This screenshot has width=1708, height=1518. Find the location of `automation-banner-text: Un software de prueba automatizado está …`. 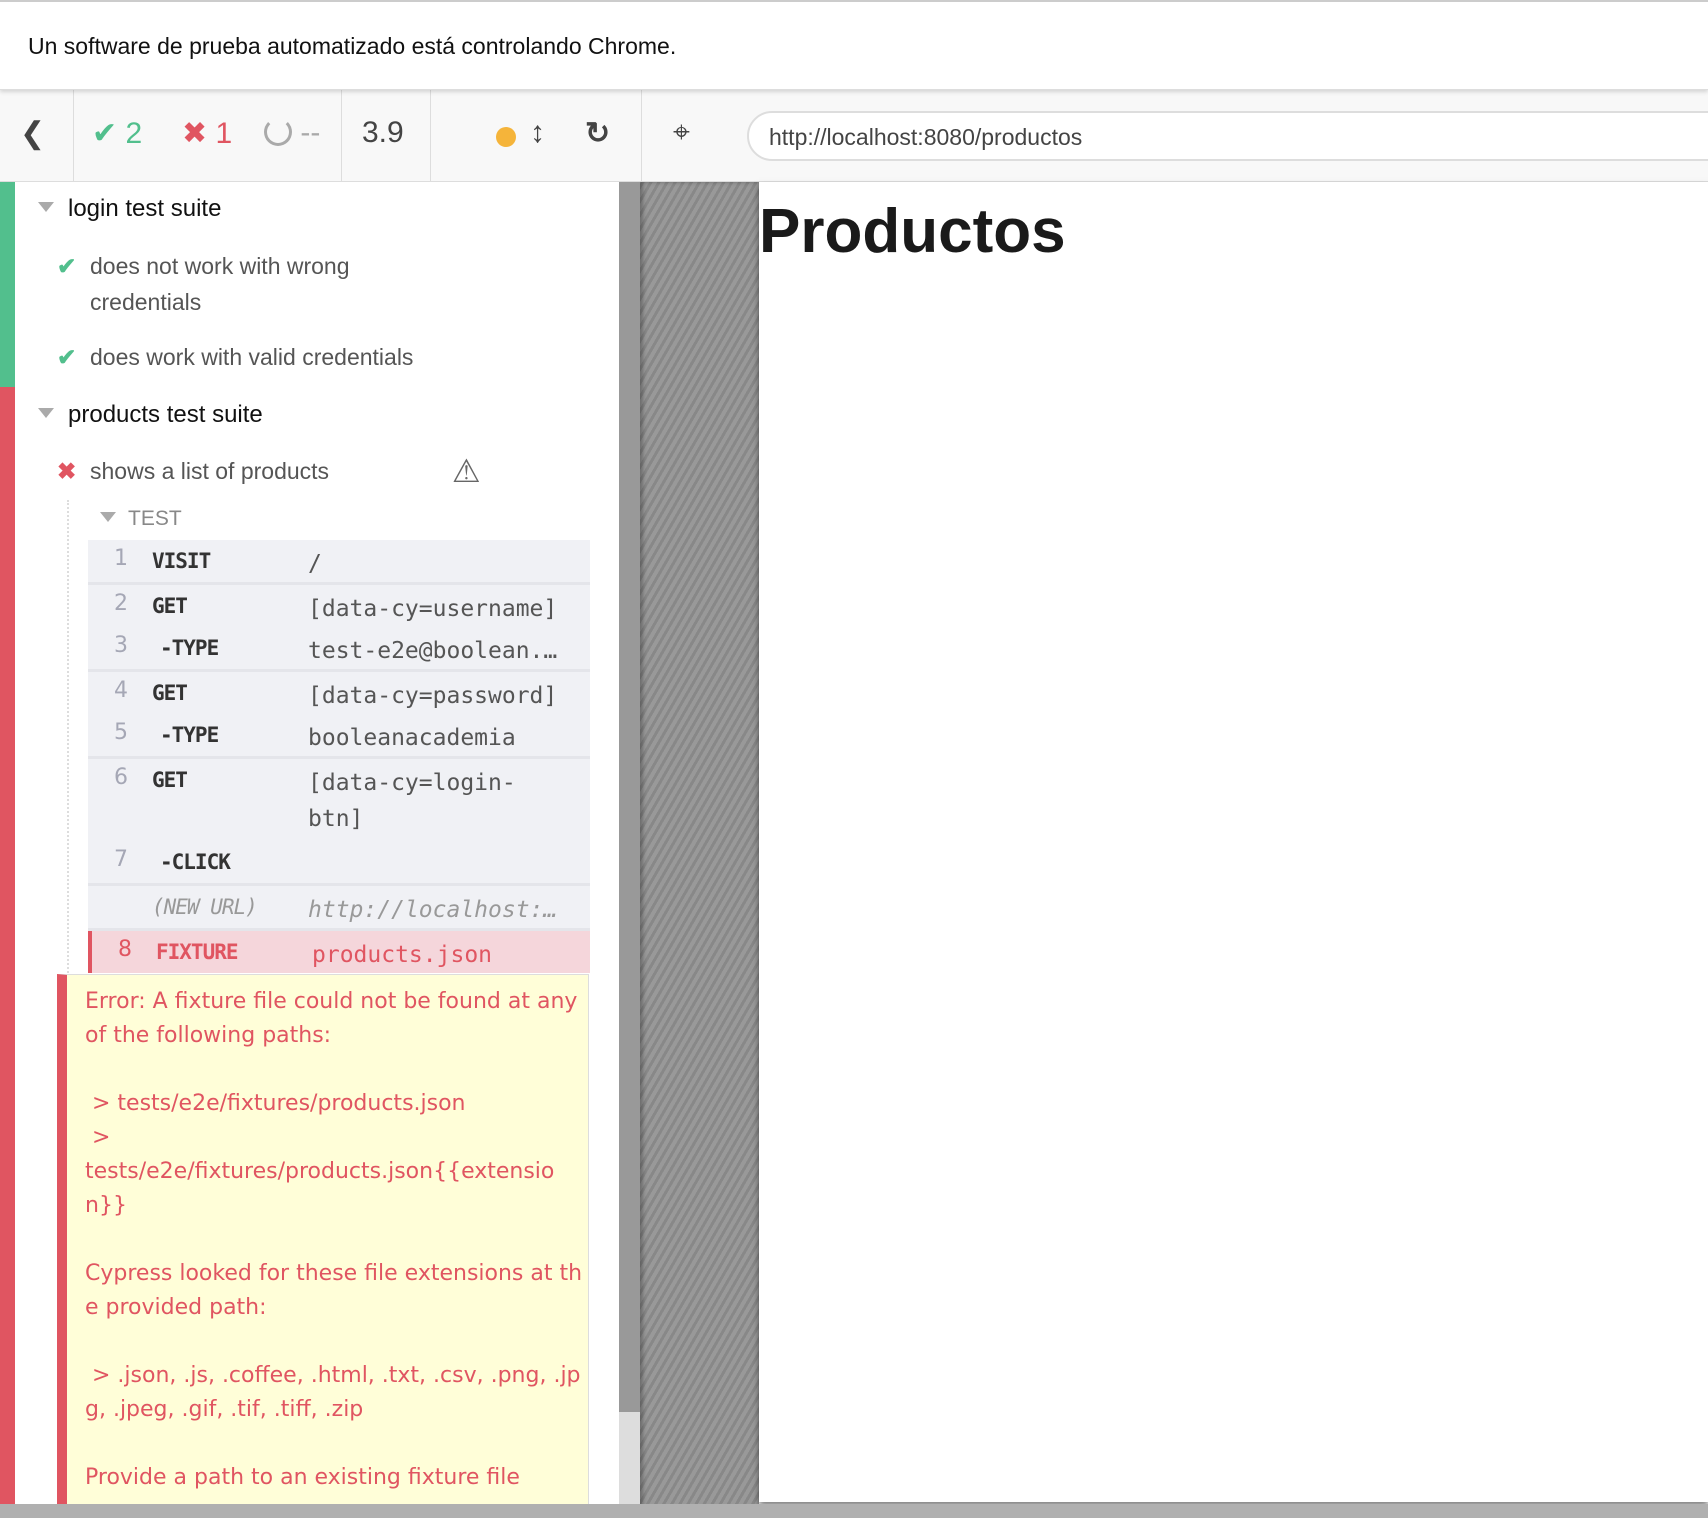

automation-banner-text: Un software de prueba automatizado está … is located at coordinates (352, 46).